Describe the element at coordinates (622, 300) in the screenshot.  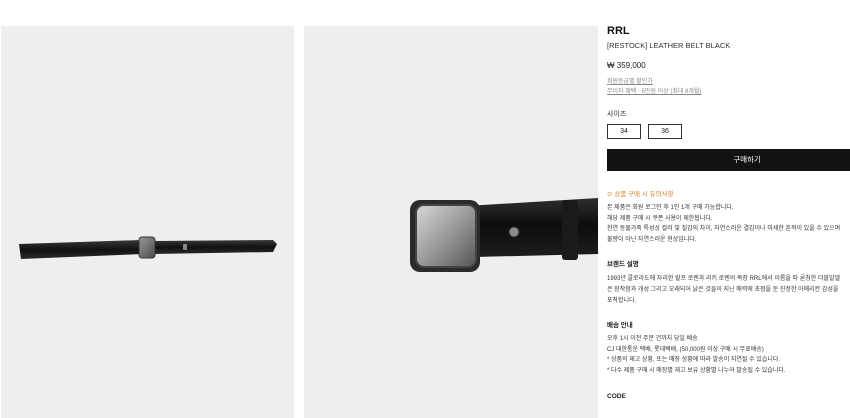
I see `brand-desc-line: 포착합니다.` at that location.